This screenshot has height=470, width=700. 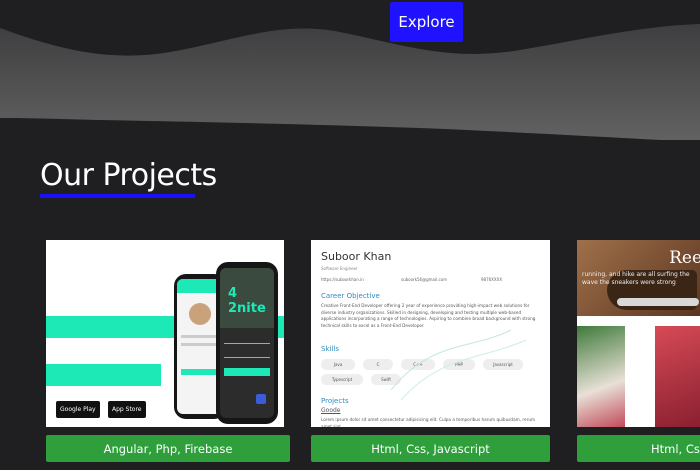 I want to click on resume-projects-heading: Projects, so click(x=335, y=401).